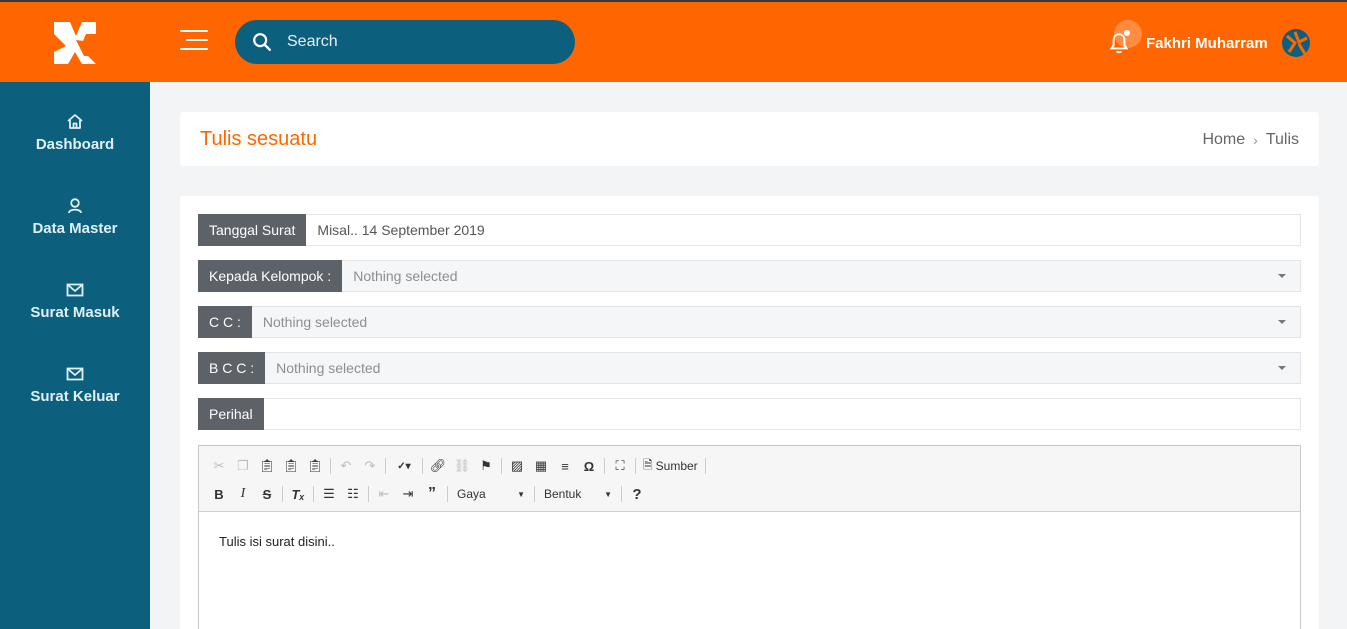 This screenshot has height=629, width=1347. What do you see at coordinates (291, 466) in the screenshot?
I see `paste-text-icon: 📋︎` at bounding box center [291, 466].